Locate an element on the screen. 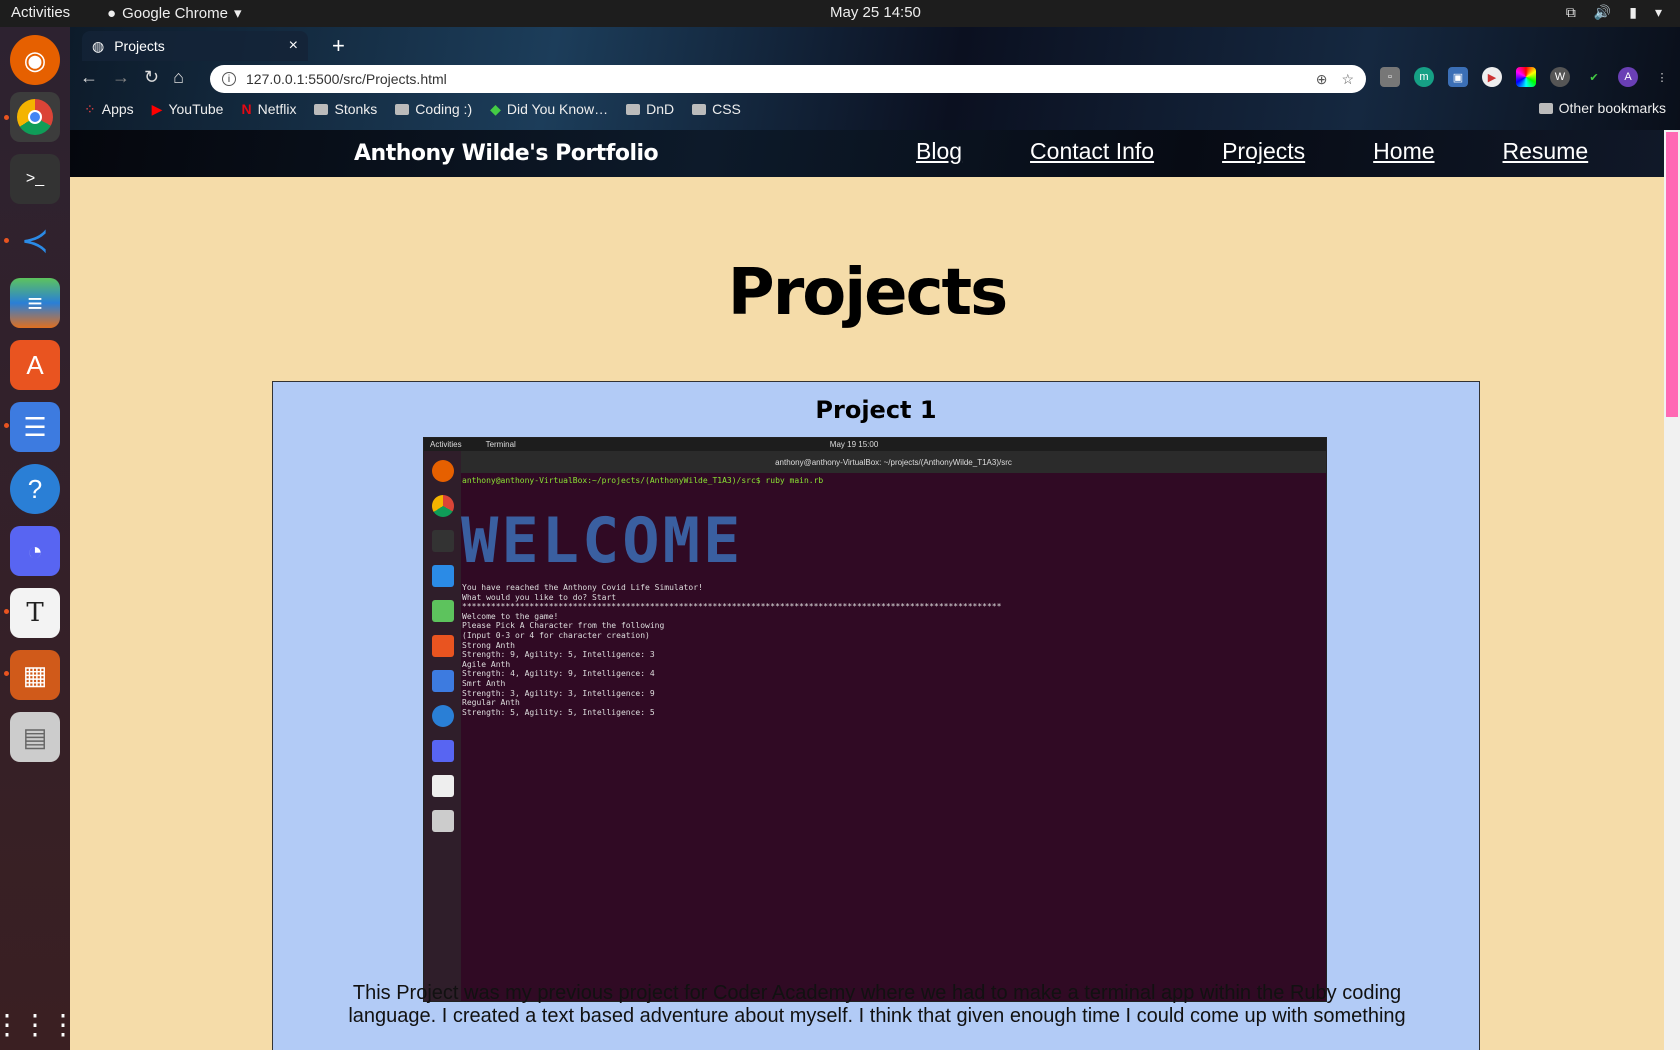 Image resolution: width=1680 pixels, height=1050 pixels. extension-icon is located at coordinates (1526, 77).